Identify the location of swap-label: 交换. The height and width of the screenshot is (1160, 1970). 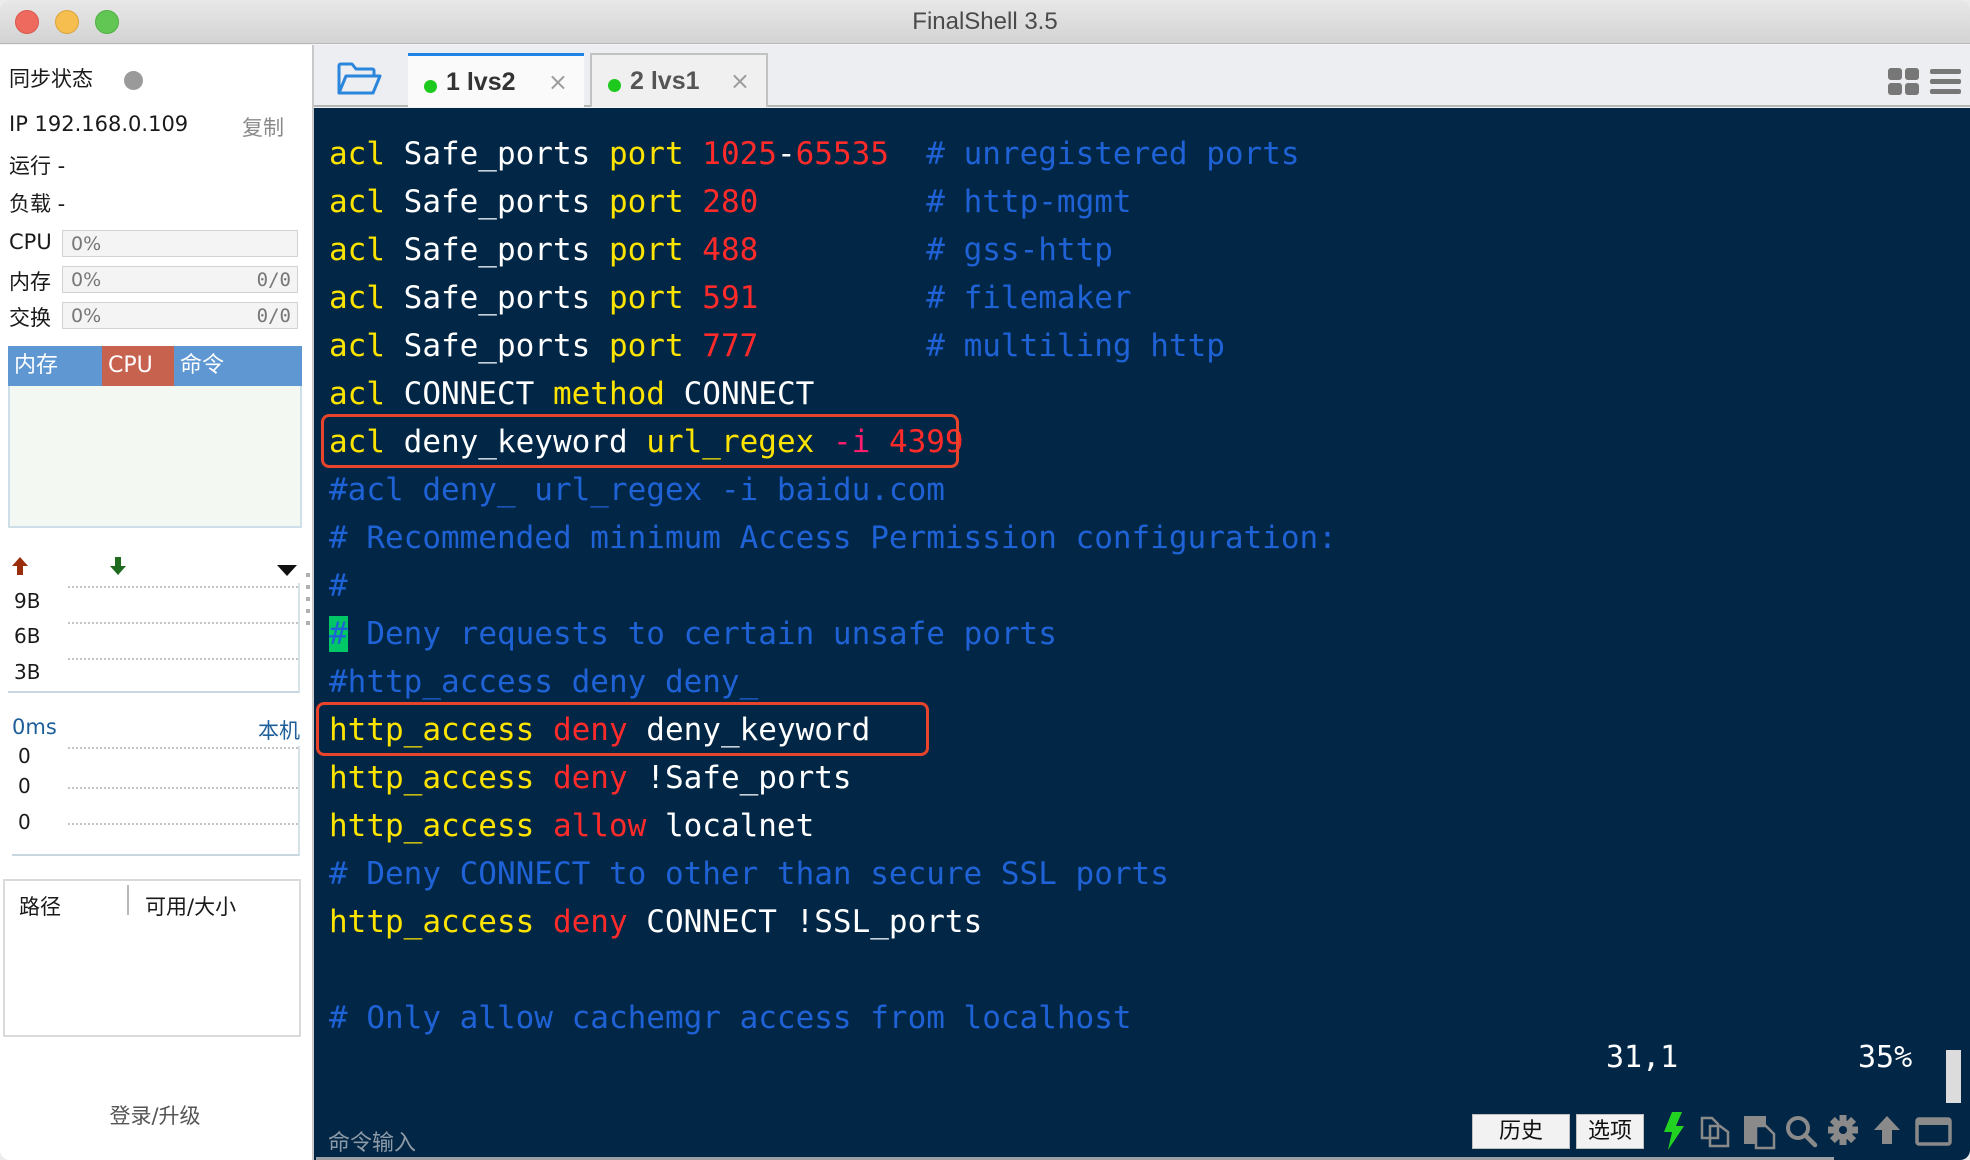
(30, 318).